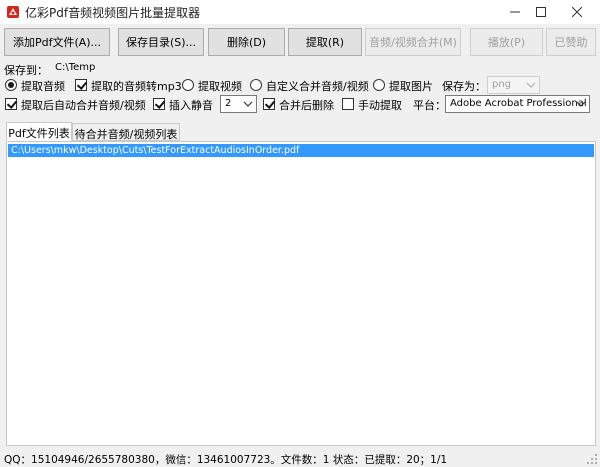 This screenshot has height=467, width=600. What do you see at coordinates (411, 86) in the screenshot?
I see `extract-image-label: 提取图片` at bounding box center [411, 86].